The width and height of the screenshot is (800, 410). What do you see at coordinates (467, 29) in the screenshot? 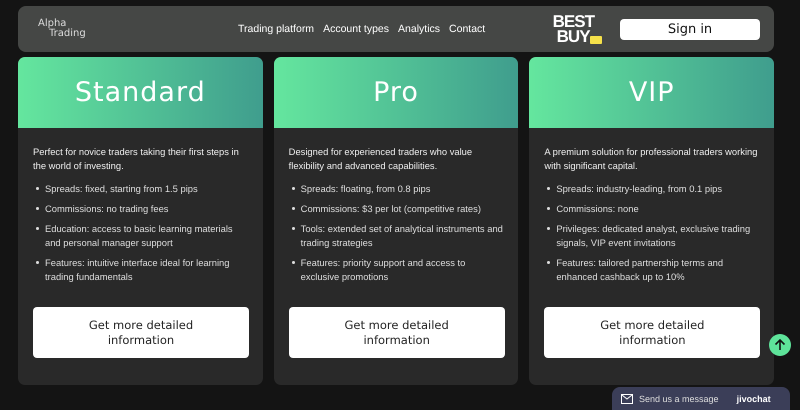
I see `nav-link: Contact` at bounding box center [467, 29].